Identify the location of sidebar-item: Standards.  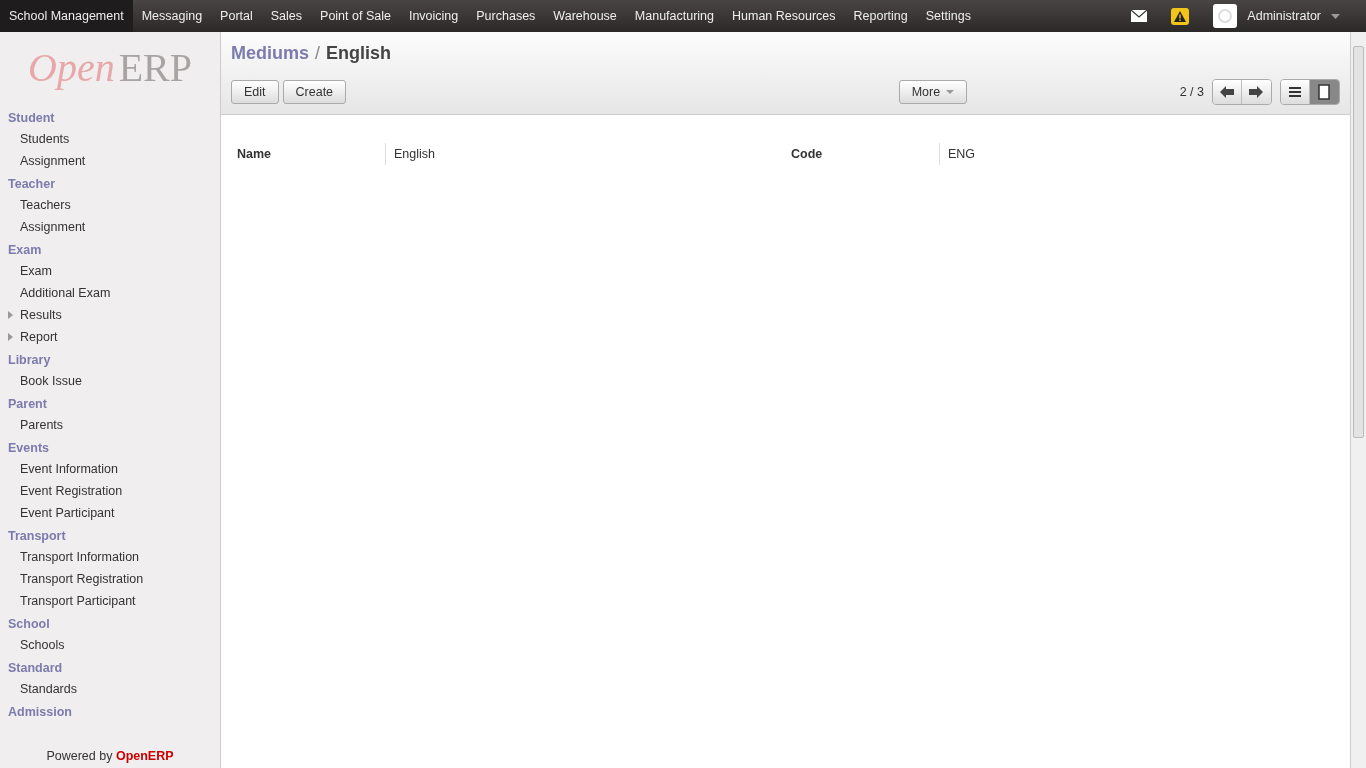
(48, 689).